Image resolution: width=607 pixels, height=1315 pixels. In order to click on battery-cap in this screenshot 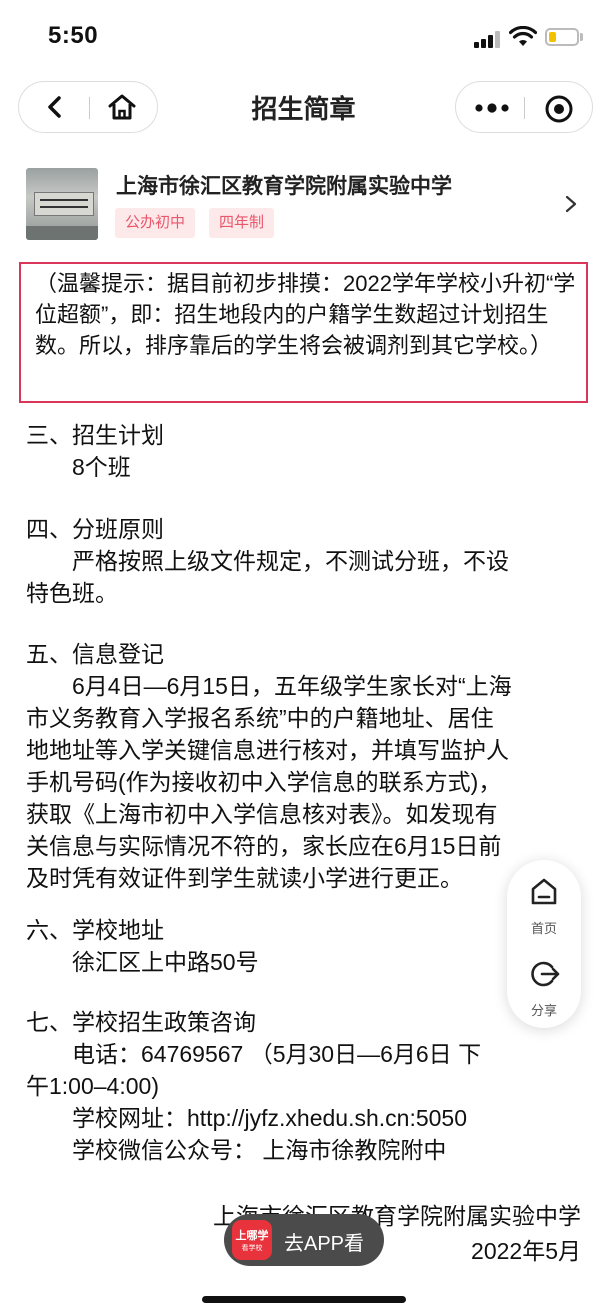, I will do `click(581, 37)`.